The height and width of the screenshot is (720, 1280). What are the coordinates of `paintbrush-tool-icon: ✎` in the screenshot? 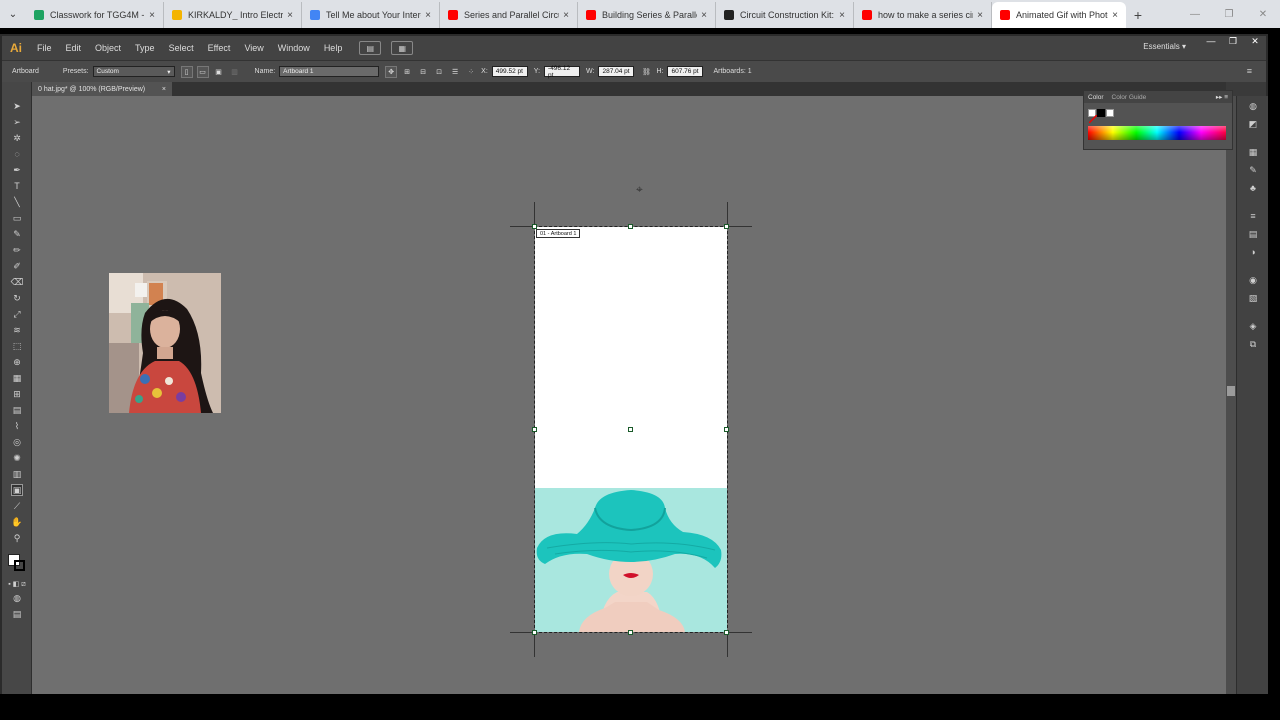 It's located at (17, 234).